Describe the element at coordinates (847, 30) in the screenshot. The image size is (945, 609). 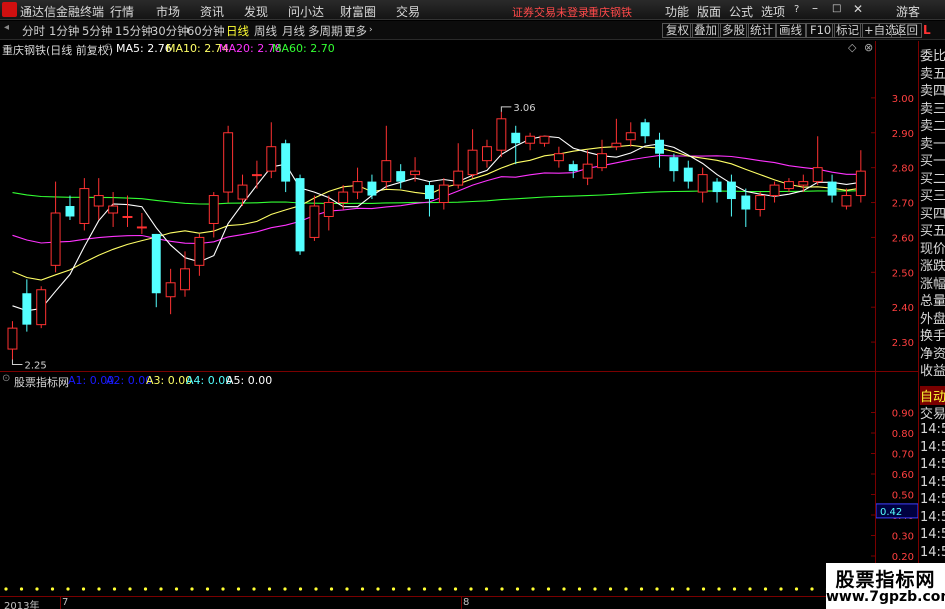
I see `tool-mark: 标记` at that location.